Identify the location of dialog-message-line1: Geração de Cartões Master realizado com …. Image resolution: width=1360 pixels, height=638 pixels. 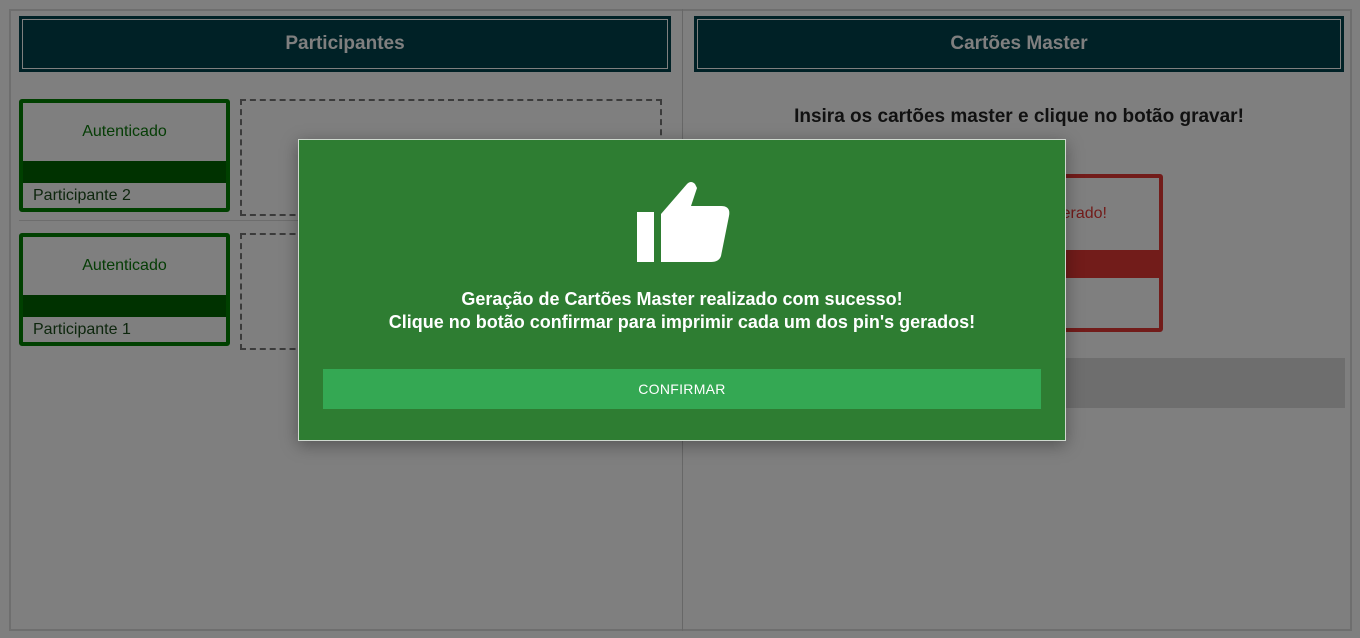
(682, 299).